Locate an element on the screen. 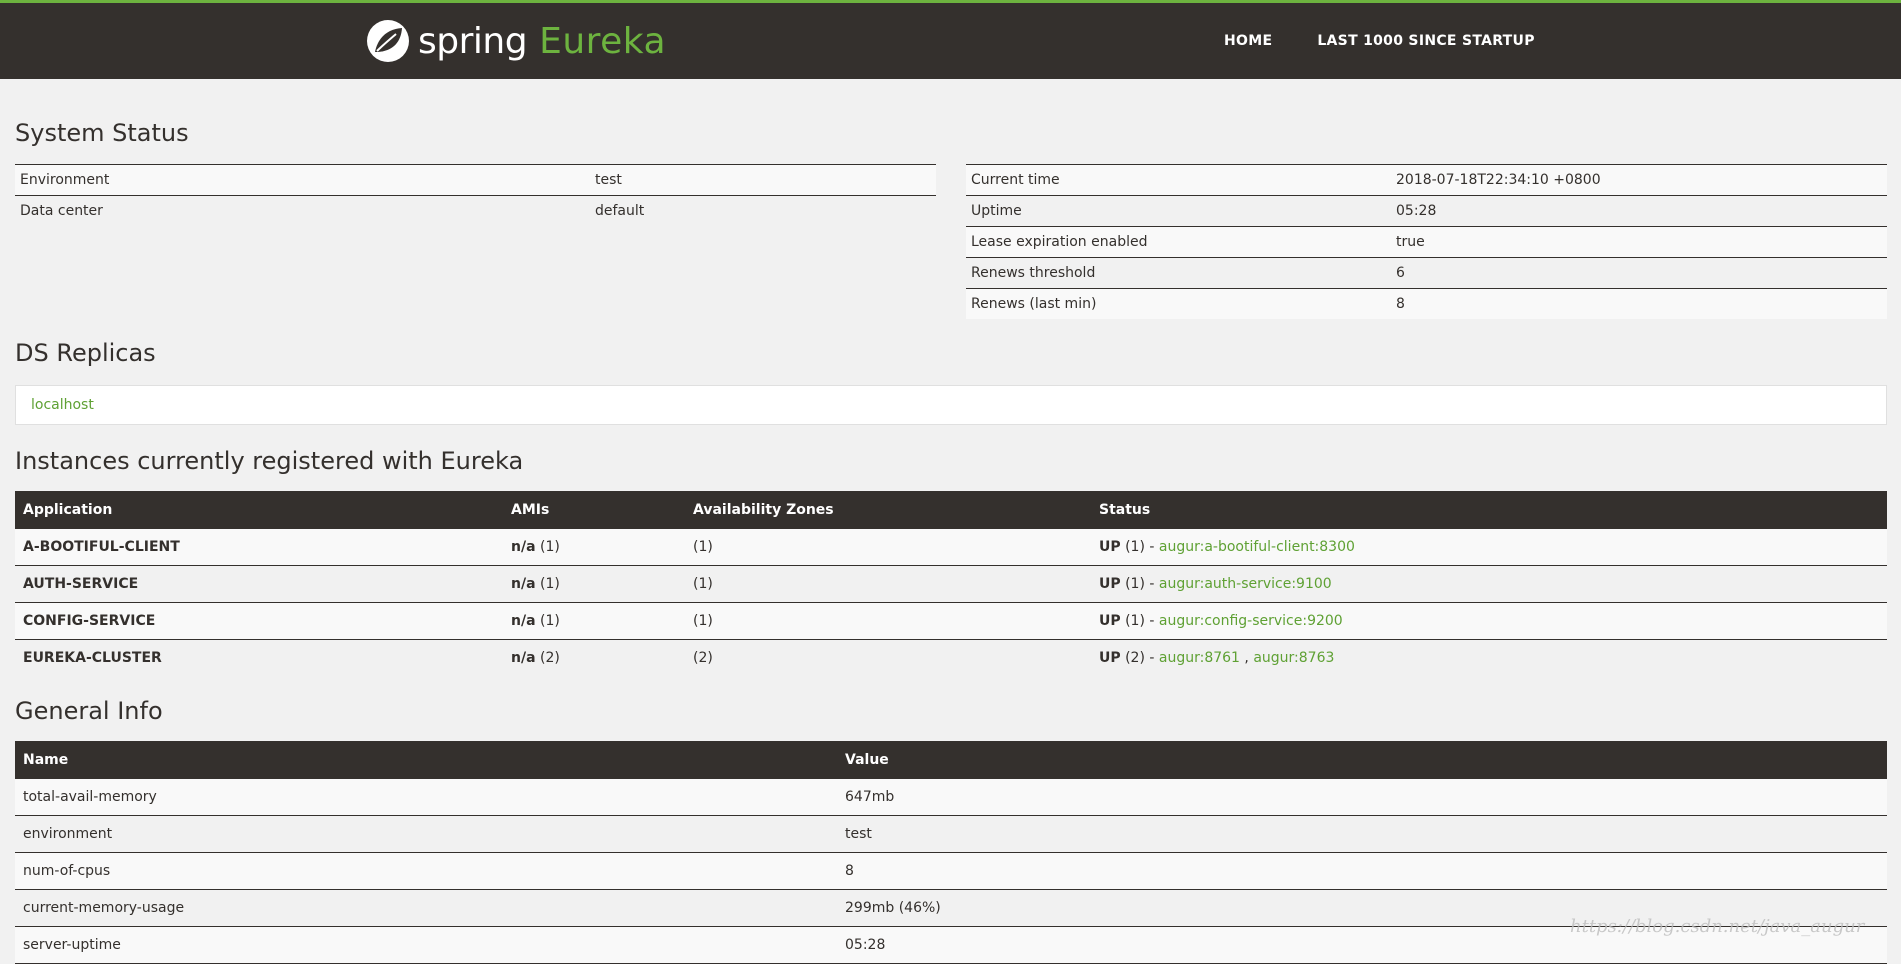  status-key: Environment is located at coordinates (302, 180).